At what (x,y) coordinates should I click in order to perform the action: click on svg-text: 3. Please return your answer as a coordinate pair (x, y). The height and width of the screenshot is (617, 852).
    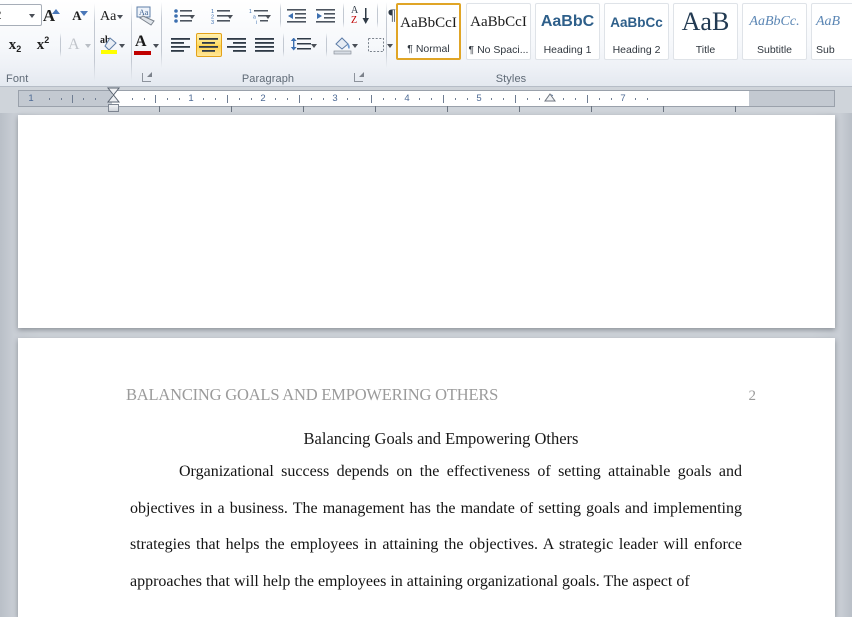
    Looking at the image, I should click on (212, 22).